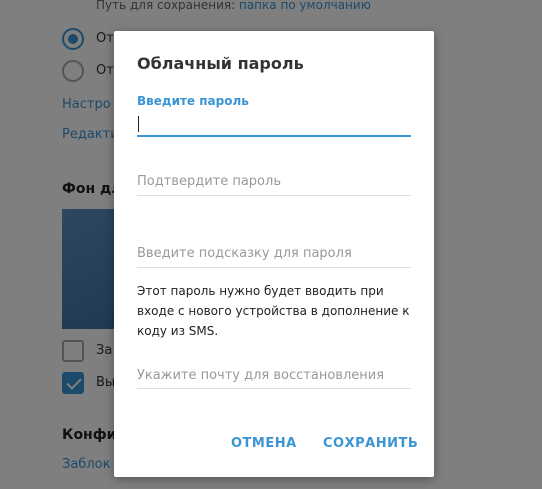  What do you see at coordinates (274, 124) in the screenshot?
I see `password-input` at bounding box center [274, 124].